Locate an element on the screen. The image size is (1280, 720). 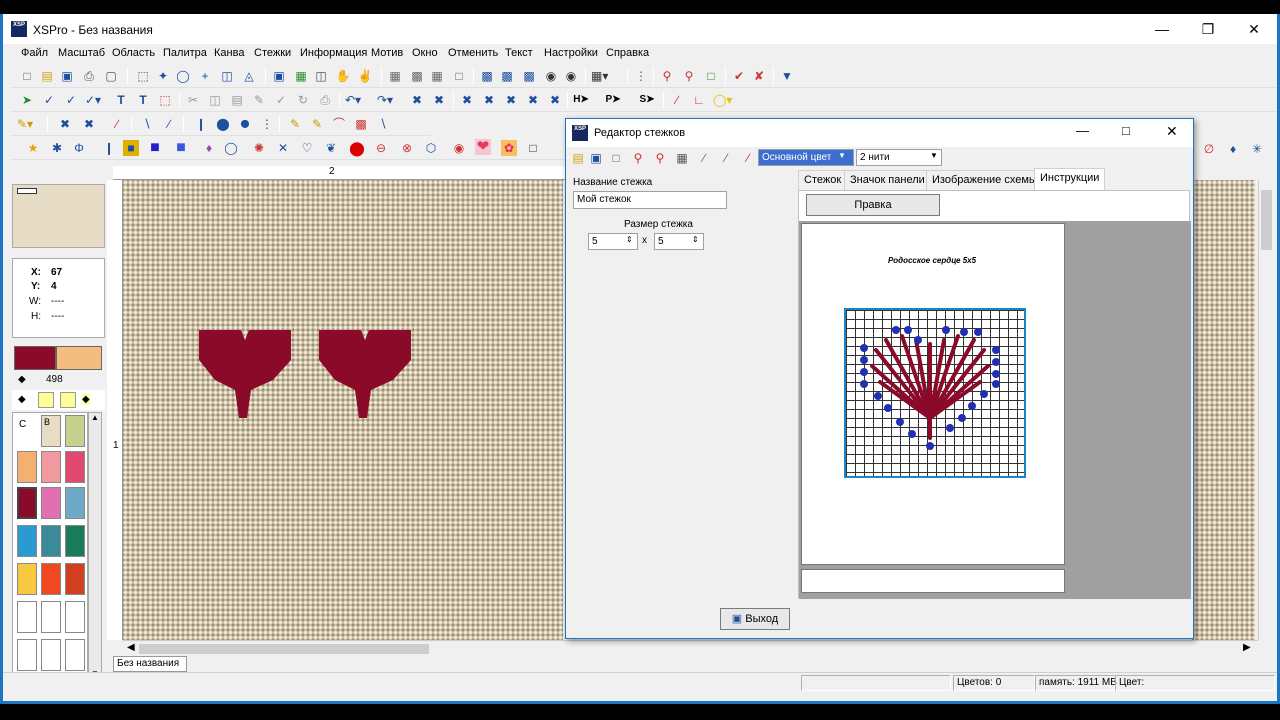
copy-area-icon: ◫ is located at coordinates (227, 76).